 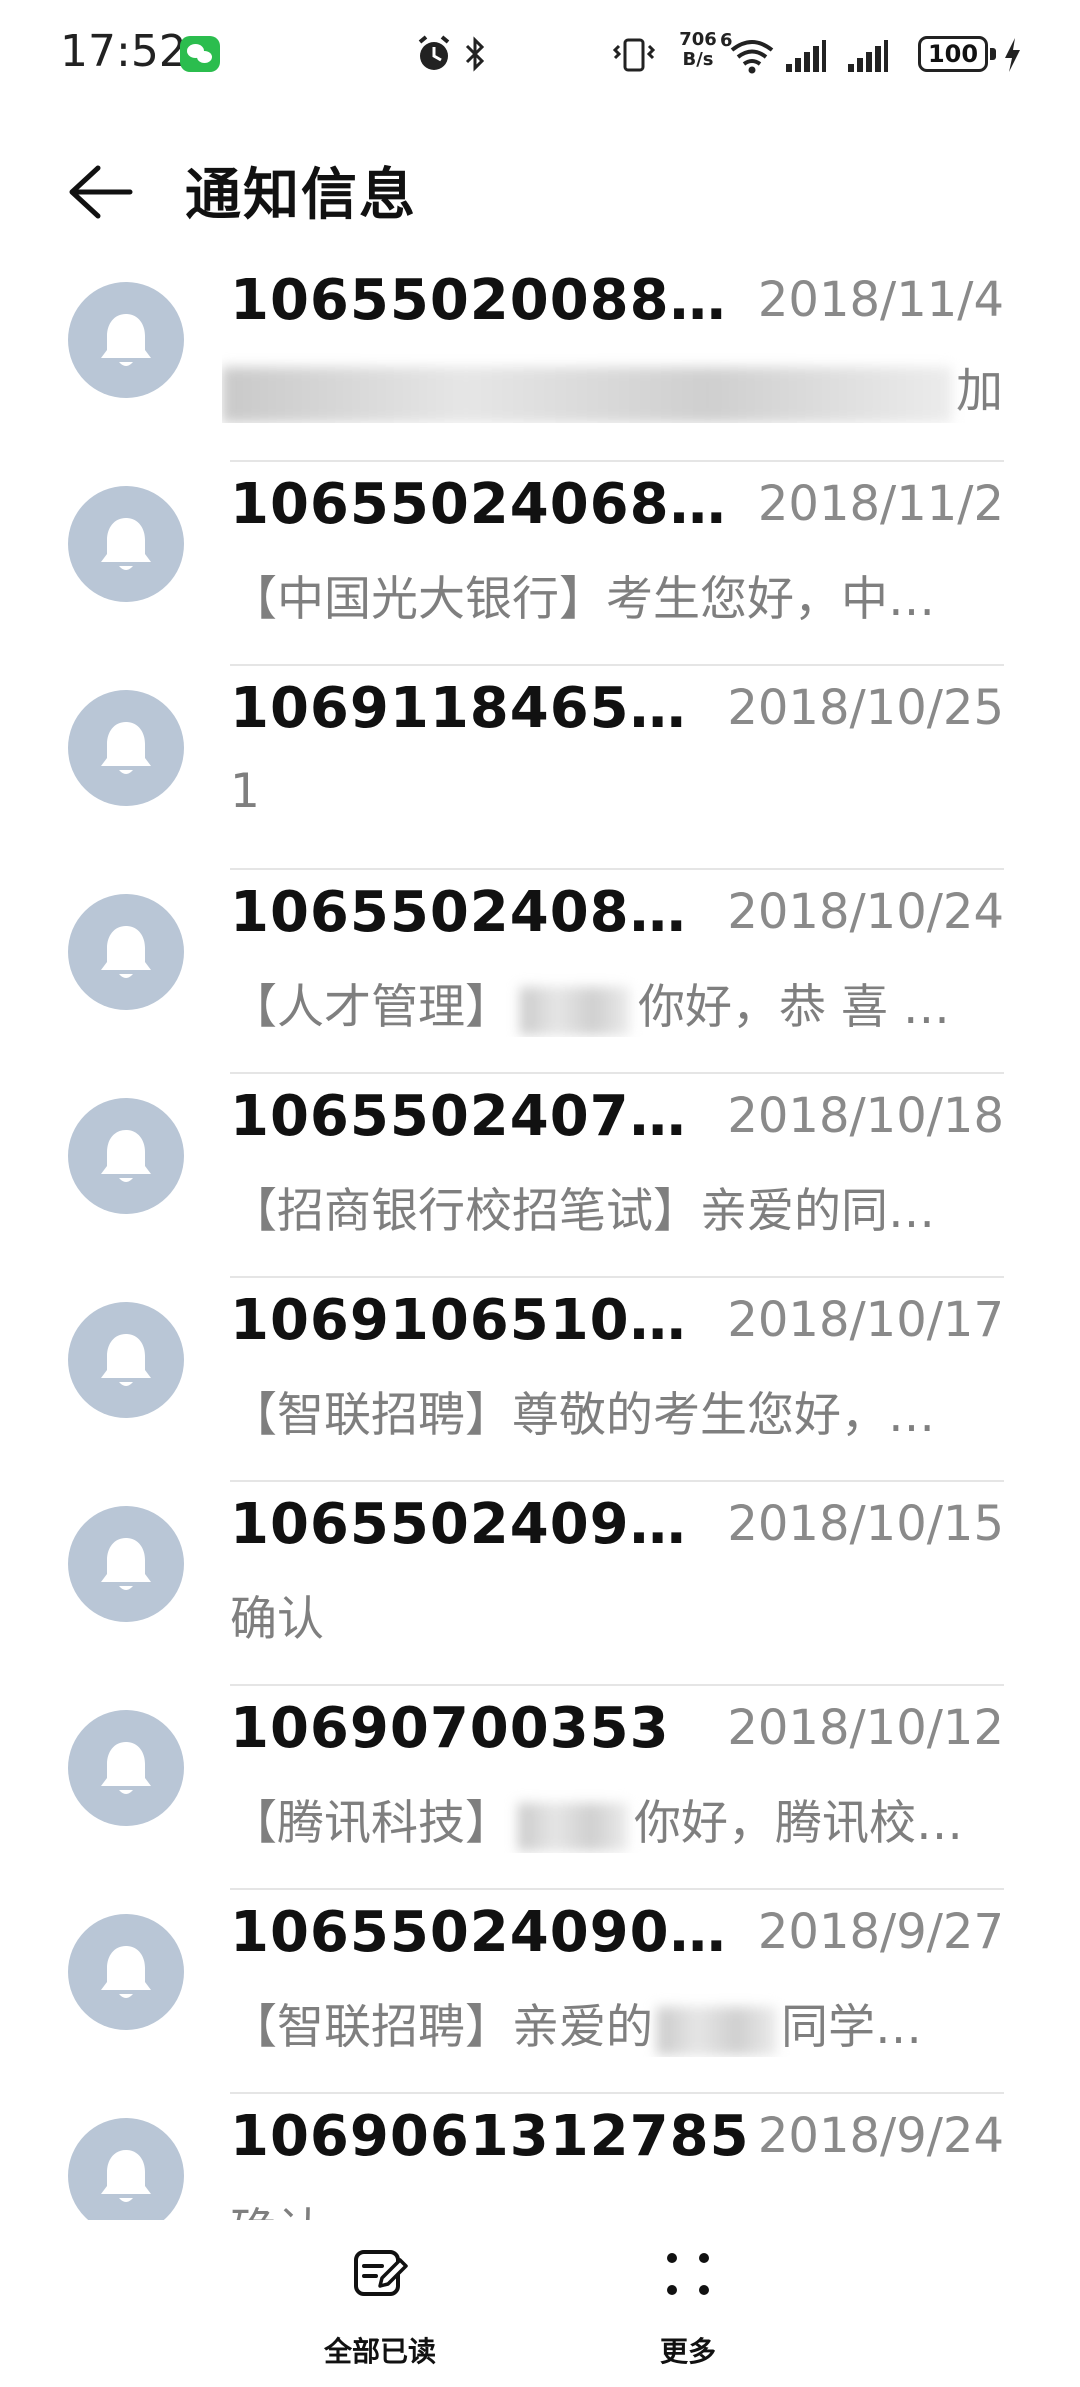 I want to click on list-item: 1069061312785 2018/9/24 确认, so click(x=540, y=2157).